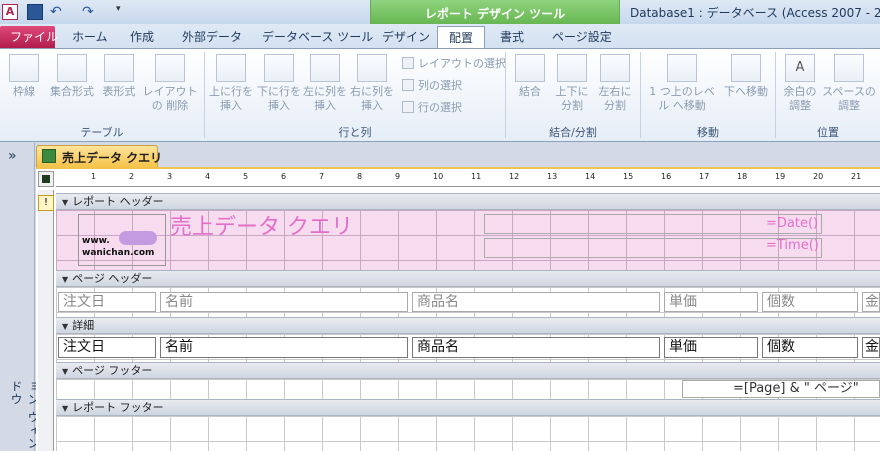  What do you see at coordinates (325, 68) in the screenshot?
I see `insert-left-icon` at bounding box center [325, 68].